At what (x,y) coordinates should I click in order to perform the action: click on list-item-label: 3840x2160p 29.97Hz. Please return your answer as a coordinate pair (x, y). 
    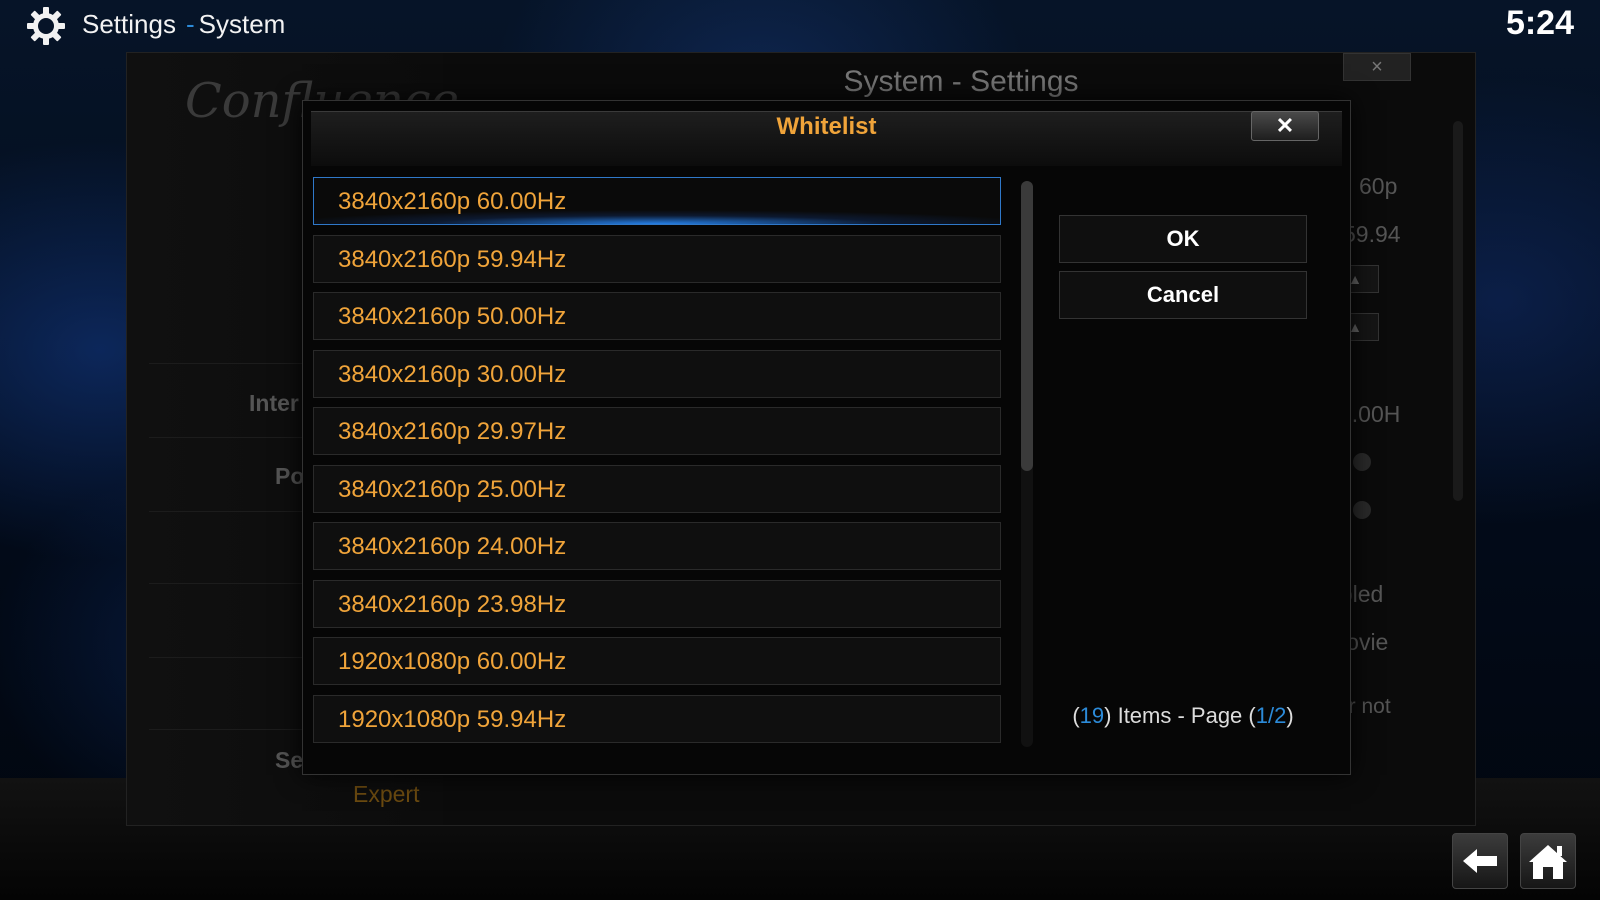
    Looking at the image, I should click on (452, 431).